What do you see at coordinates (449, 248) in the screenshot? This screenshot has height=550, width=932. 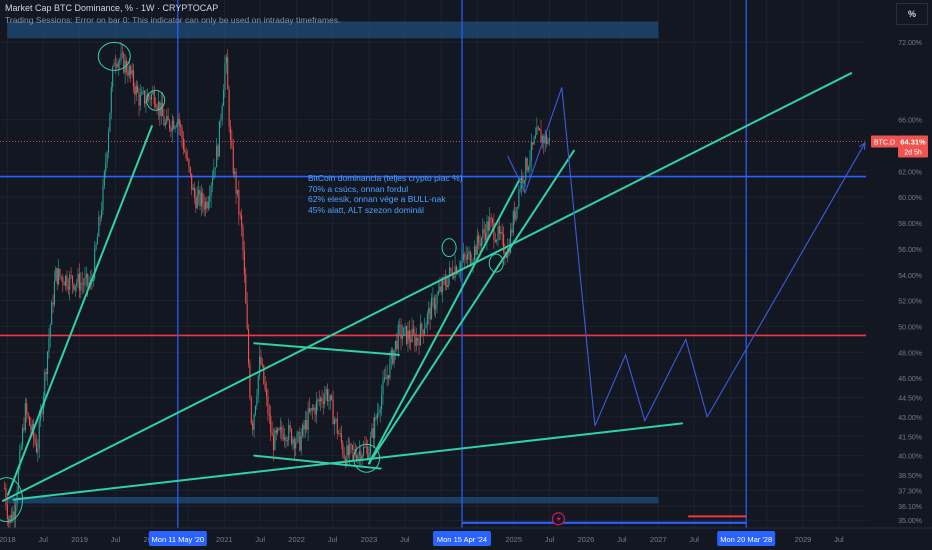 I see `circle-annotation` at bounding box center [449, 248].